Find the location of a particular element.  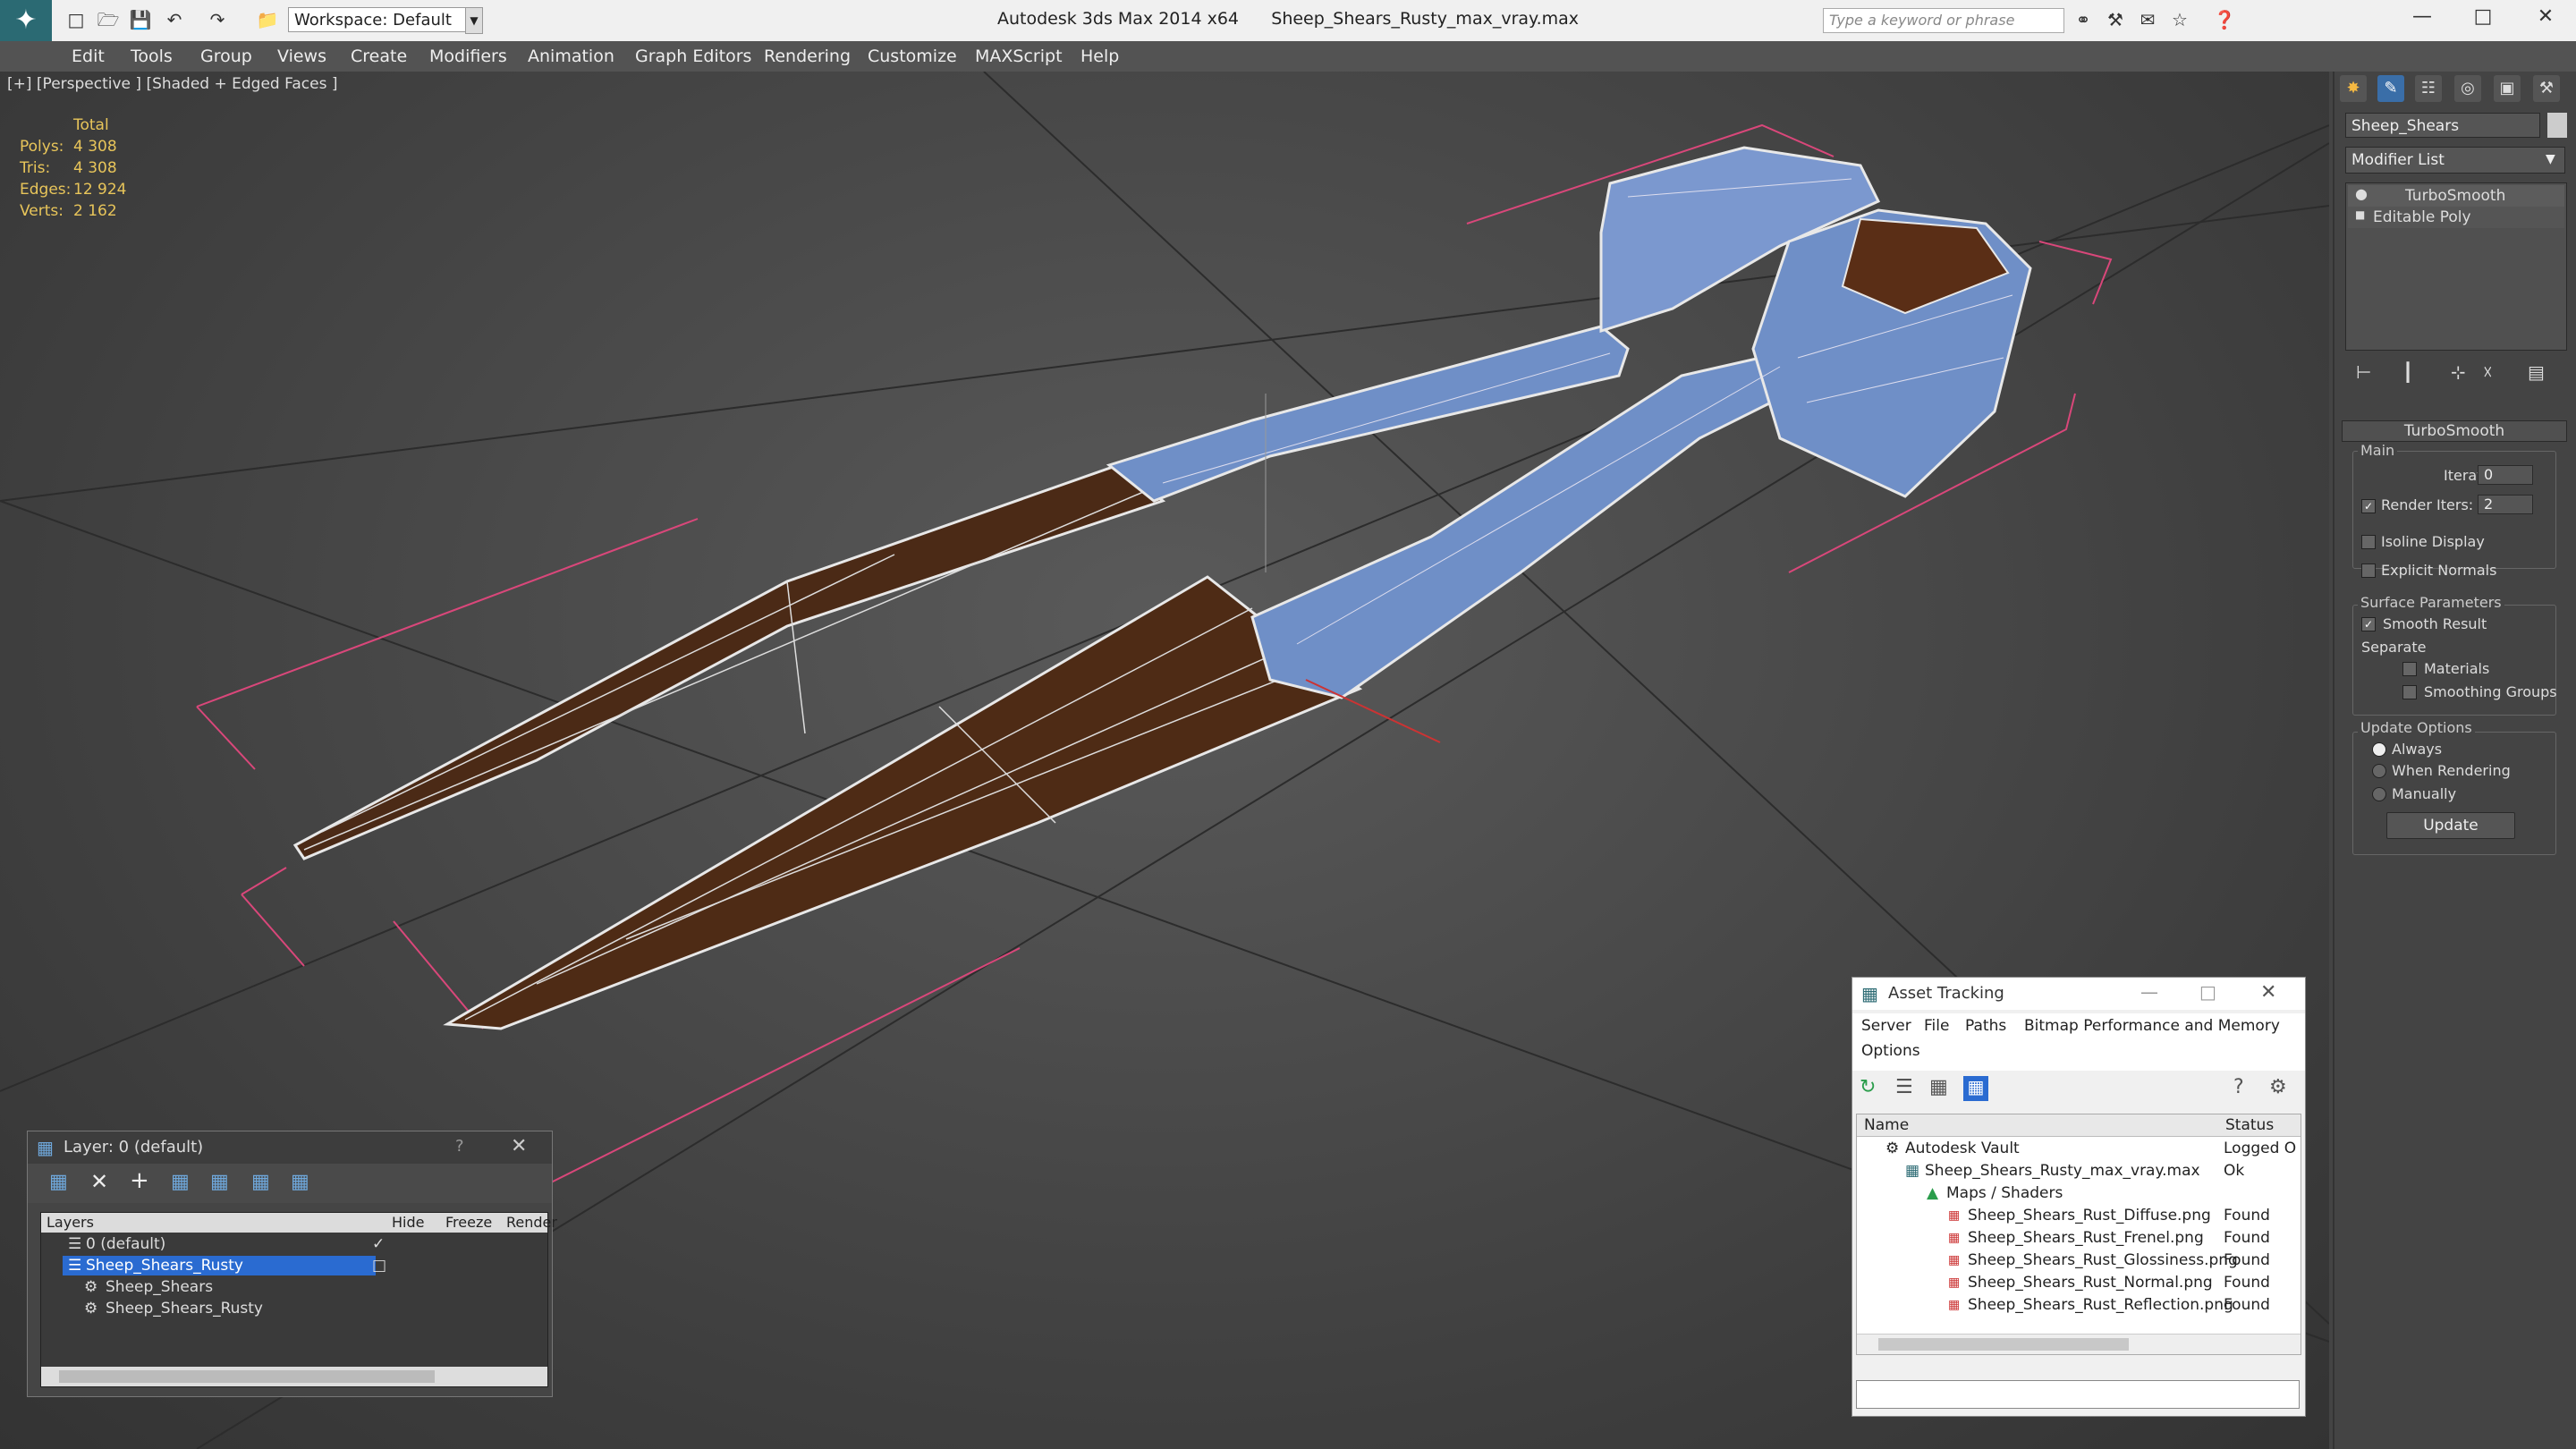

asset-row: ▦ Sheep_Shears_Rust_Frenel.png Found is located at coordinates (2080, 1238).